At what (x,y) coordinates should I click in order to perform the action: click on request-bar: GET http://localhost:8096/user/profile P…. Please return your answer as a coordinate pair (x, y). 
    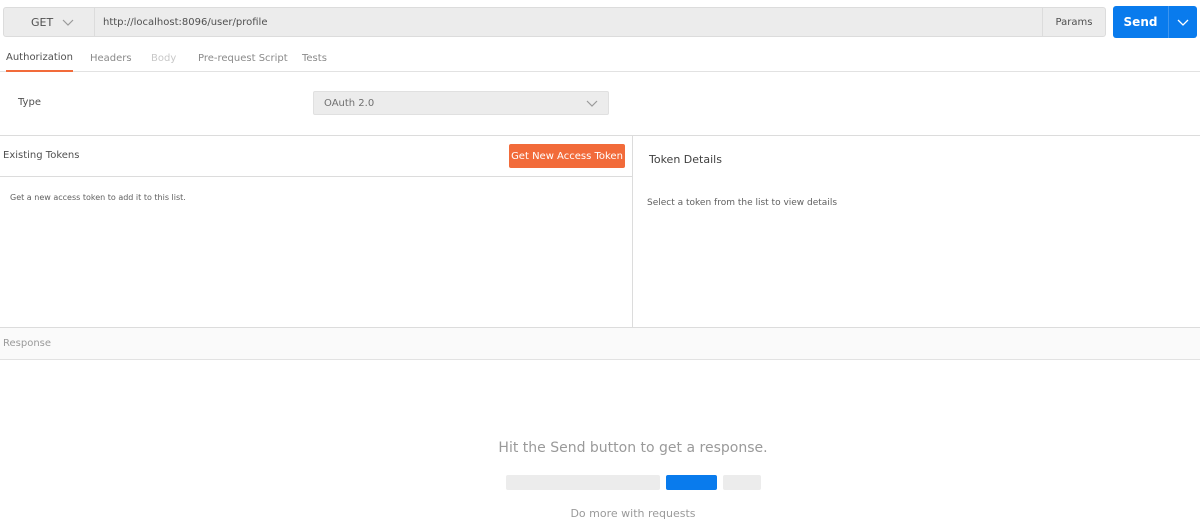
    Looking at the image, I should click on (600, 22).